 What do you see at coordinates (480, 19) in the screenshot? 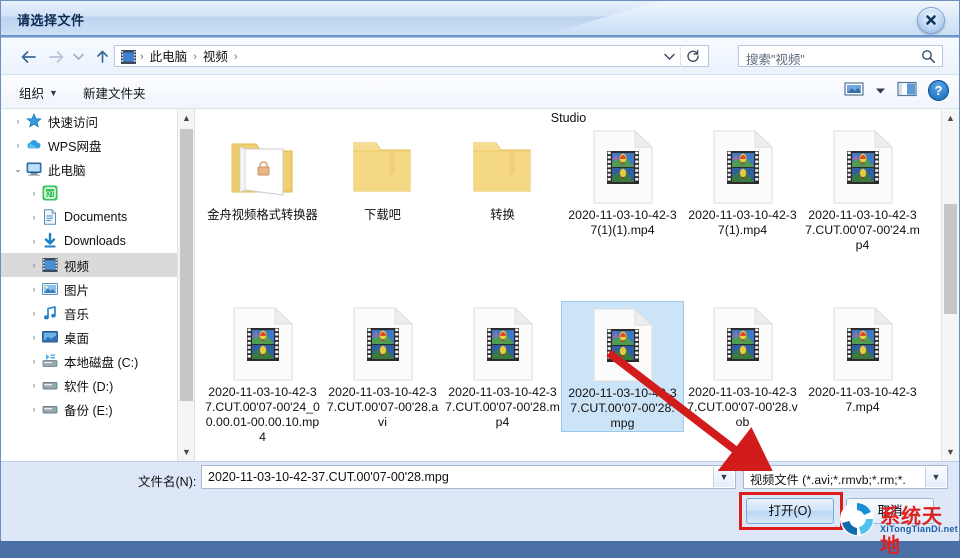
I see `title-bar: 请选择文件` at bounding box center [480, 19].